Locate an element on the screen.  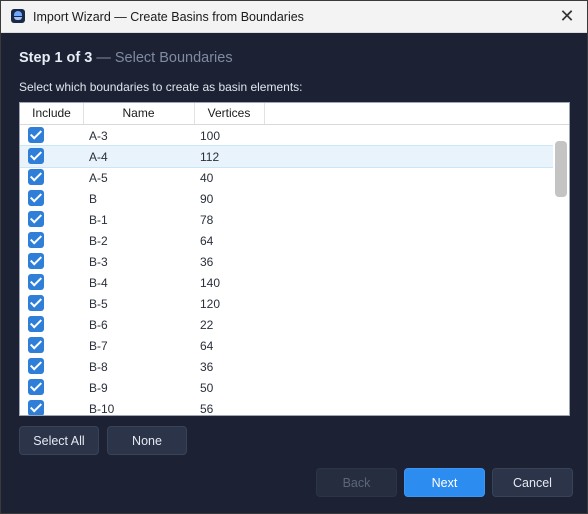
table-header: Include Name Vertices is located at coordinates (294, 114).